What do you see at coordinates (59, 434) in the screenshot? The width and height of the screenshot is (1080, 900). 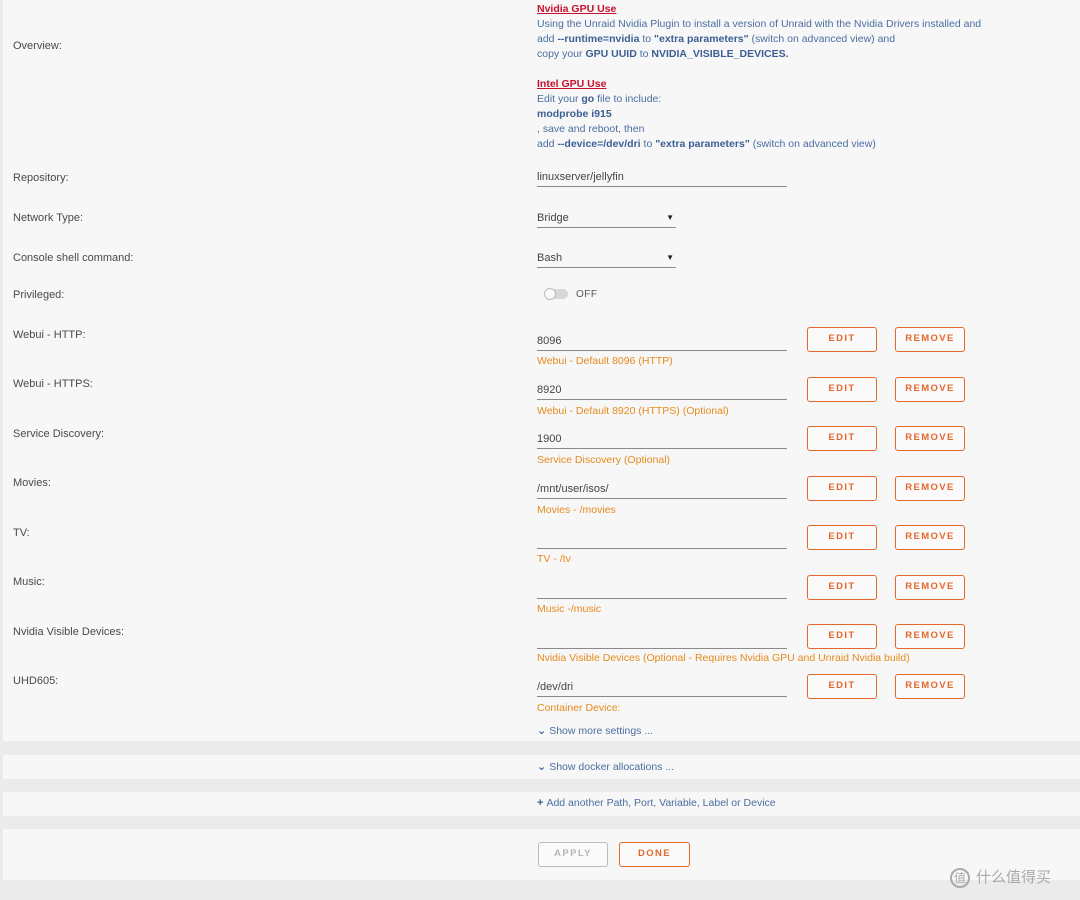 I see `config-label: Service Discovery:` at bounding box center [59, 434].